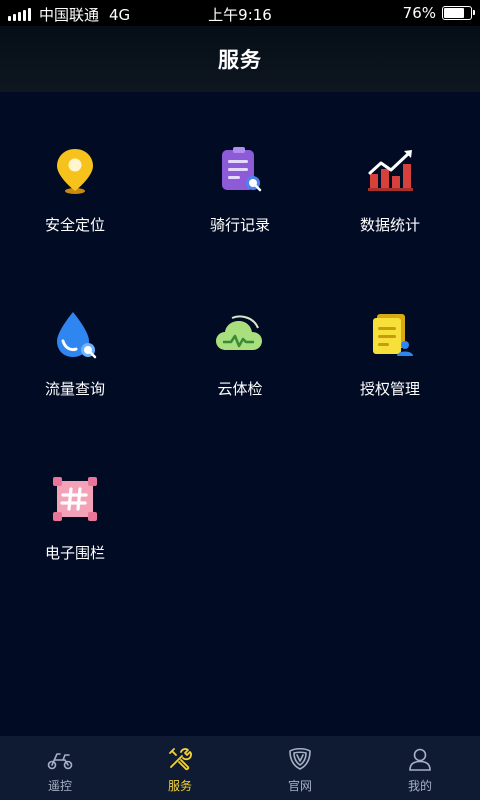 The height and width of the screenshot is (800, 480). I want to click on tab-mine: 我的, so click(420, 768).